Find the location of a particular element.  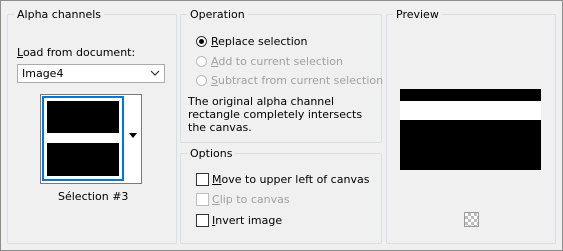

preview-image is located at coordinates (470, 129).